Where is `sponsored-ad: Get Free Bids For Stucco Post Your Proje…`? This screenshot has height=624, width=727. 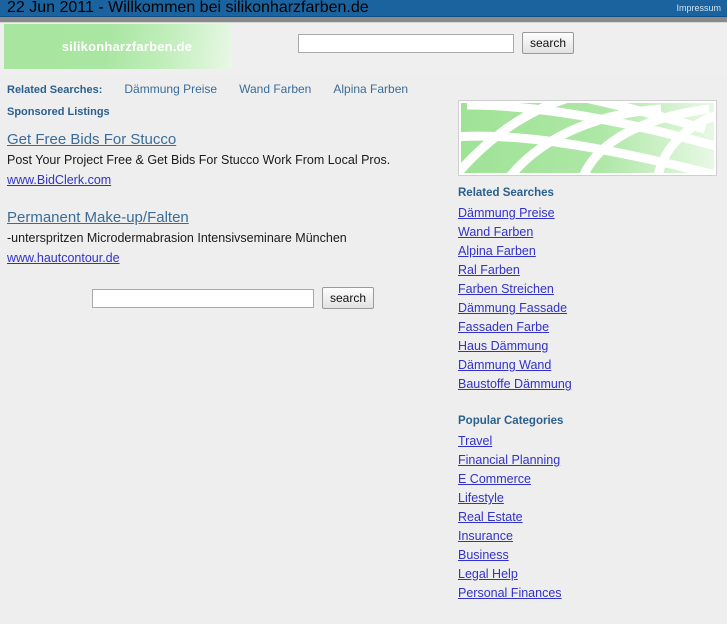 sponsored-ad: Get Free Bids For Stucco Post Your Proje… is located at coordinates (227, 160).